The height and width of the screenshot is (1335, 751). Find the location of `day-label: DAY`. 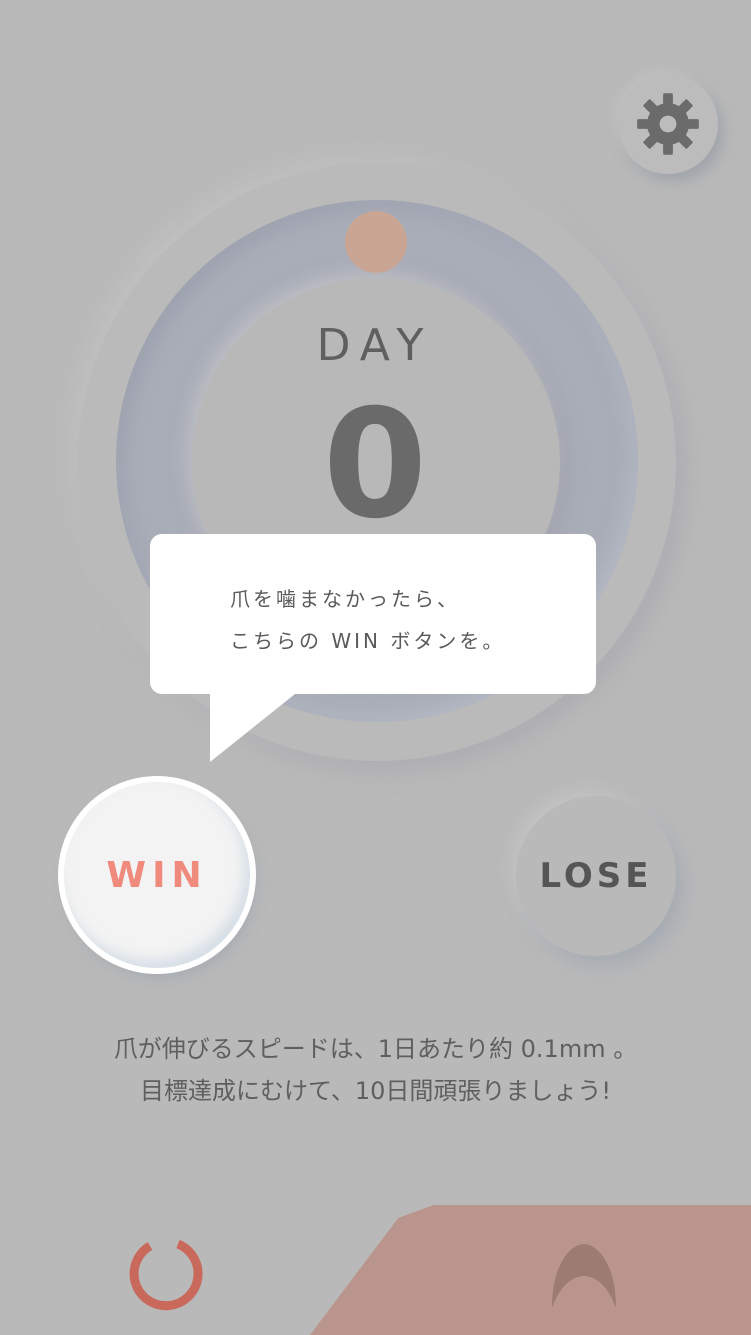

day-label: DAY is located at coordinates (375, 345).